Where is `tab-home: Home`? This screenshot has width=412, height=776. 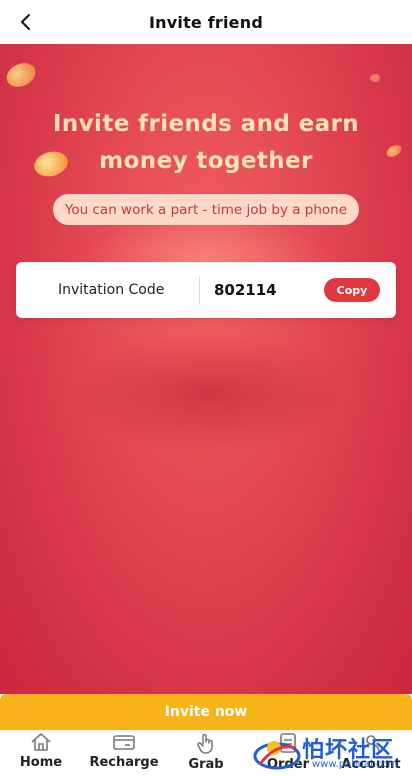 tab-home: Home is located at coordinates (41, 754).